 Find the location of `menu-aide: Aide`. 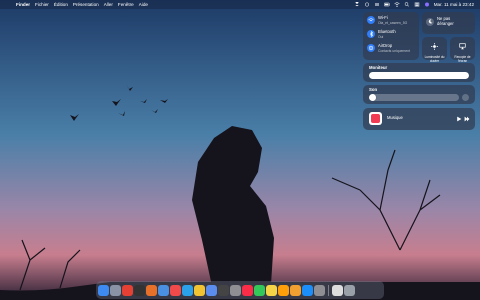

menu-aide: Aide is located at coordinates (143, 4).